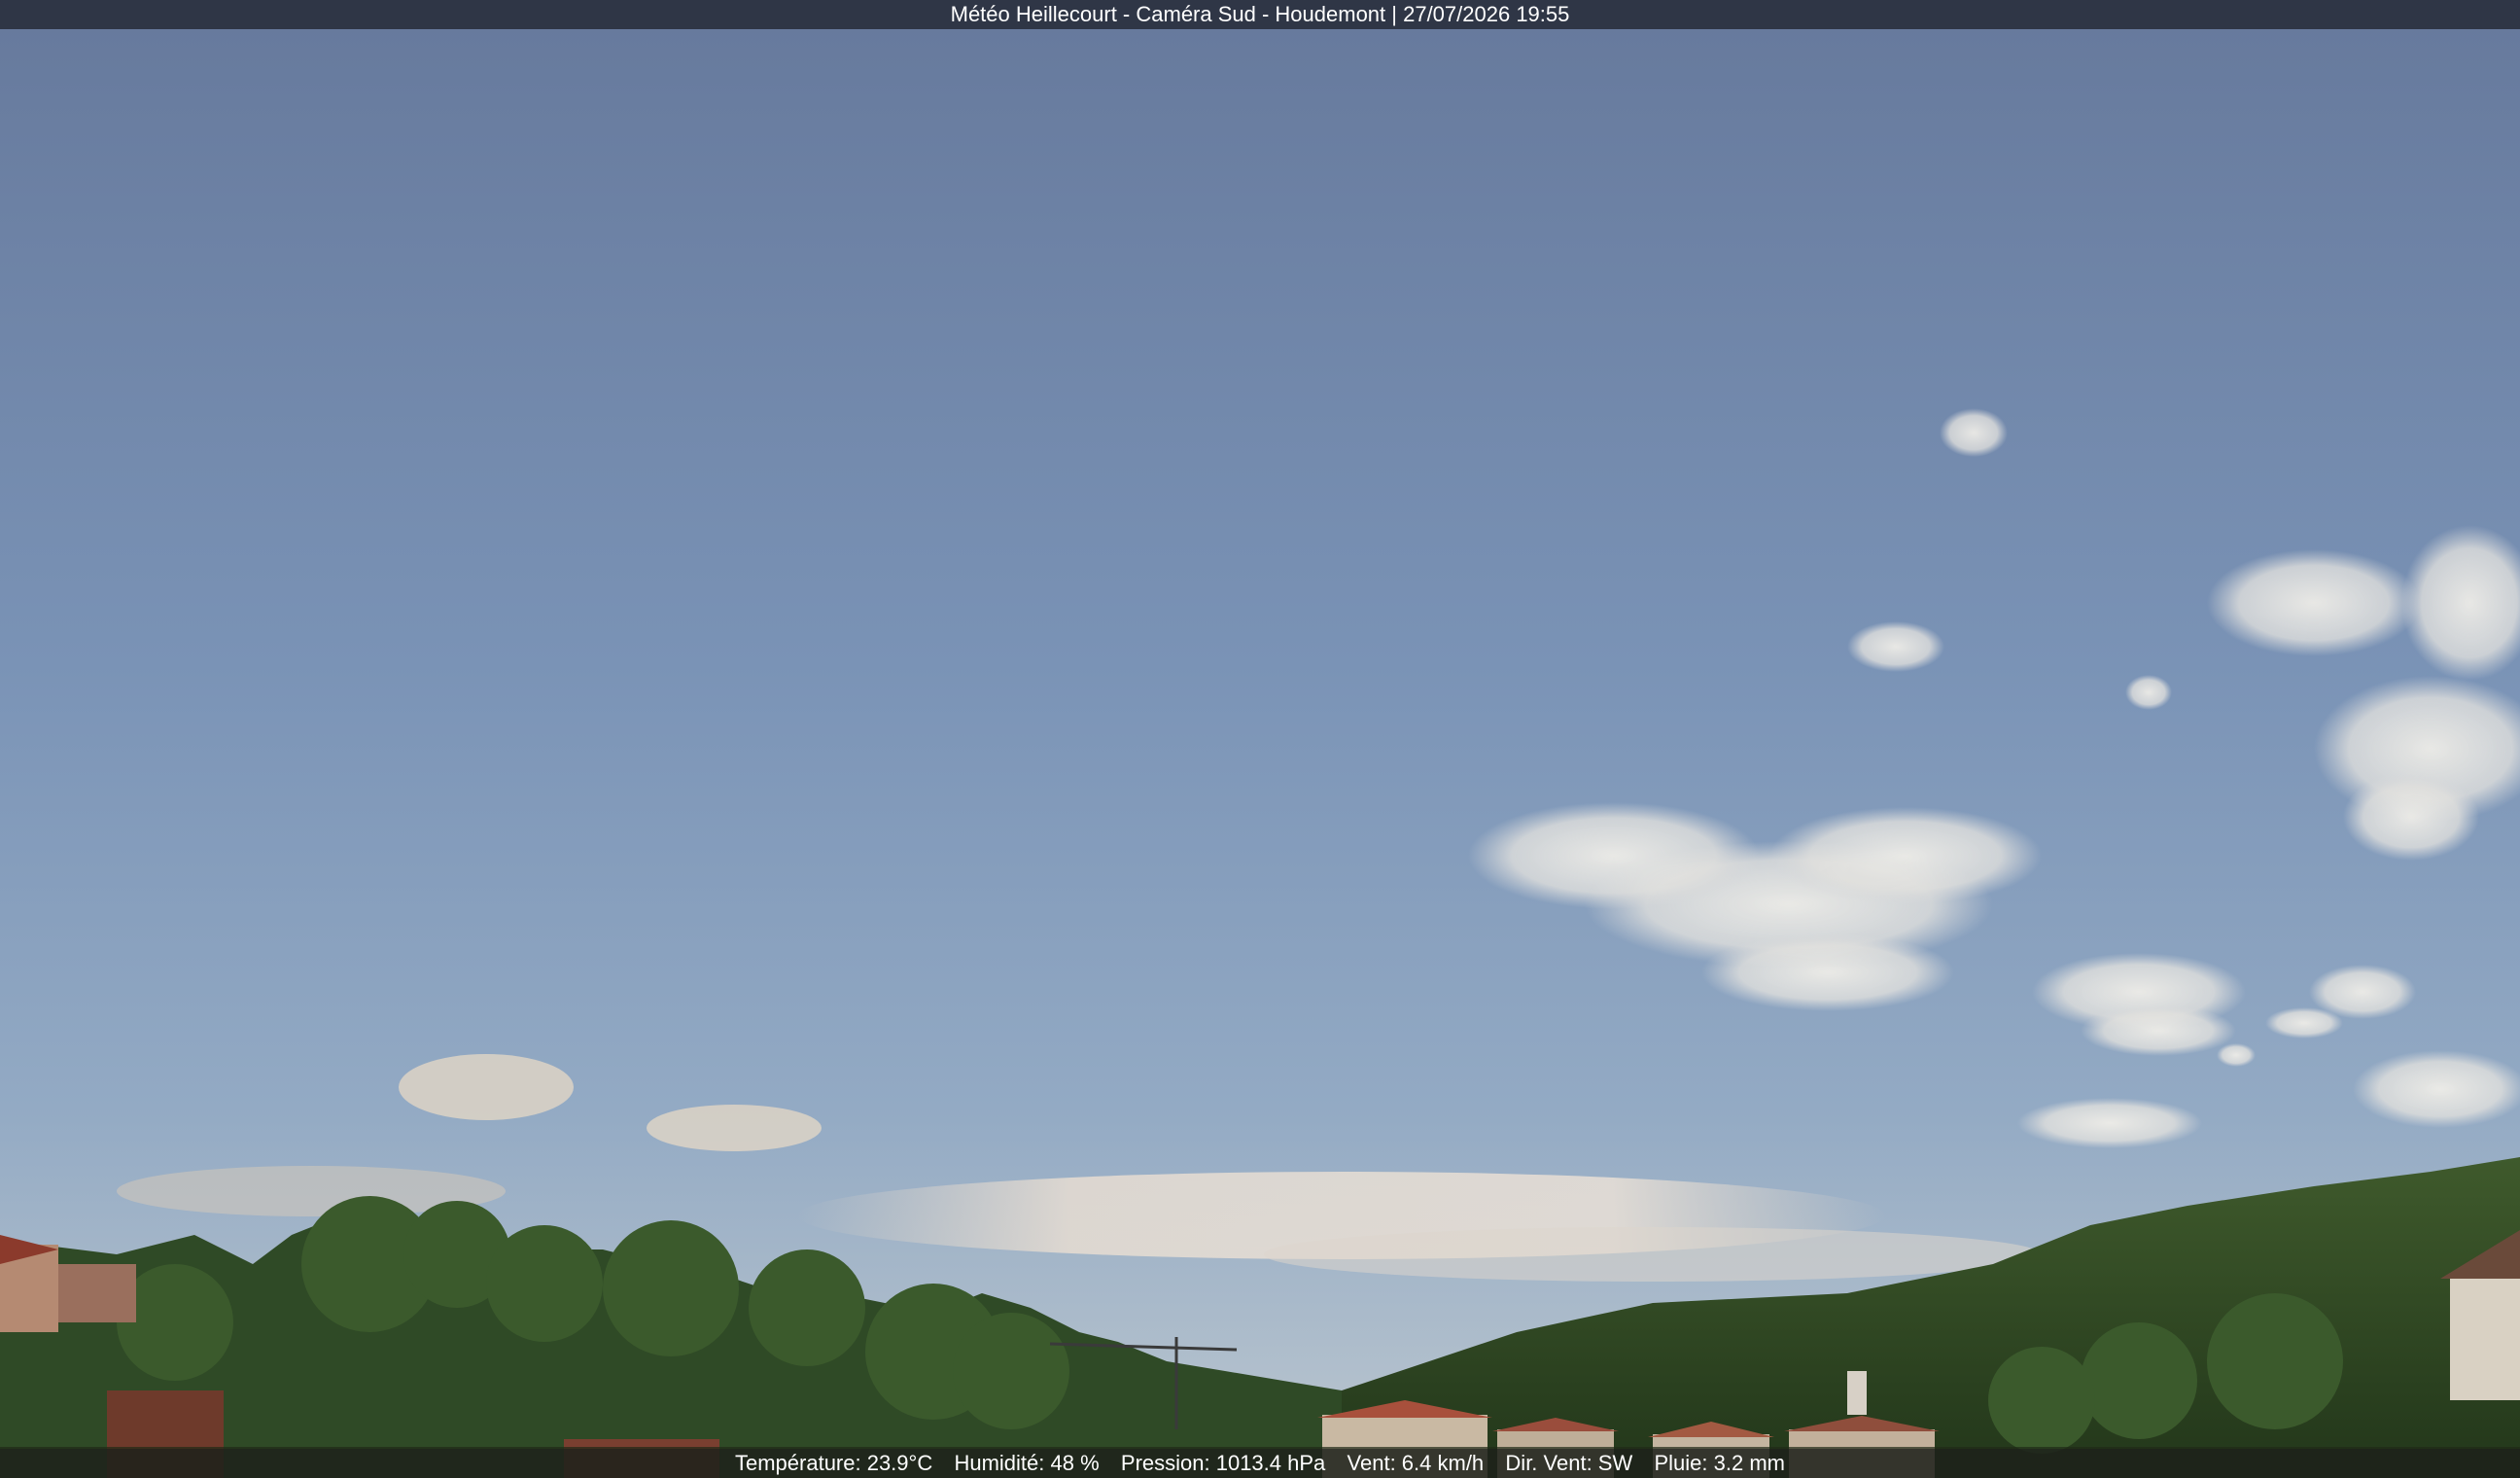 The height and width of the screenshot is (1478, 2520). Describe the element at coordinates (1569, 1463) in the screenshot. I see `wind-direction-readout: Dir. Vent: SW` at that location.